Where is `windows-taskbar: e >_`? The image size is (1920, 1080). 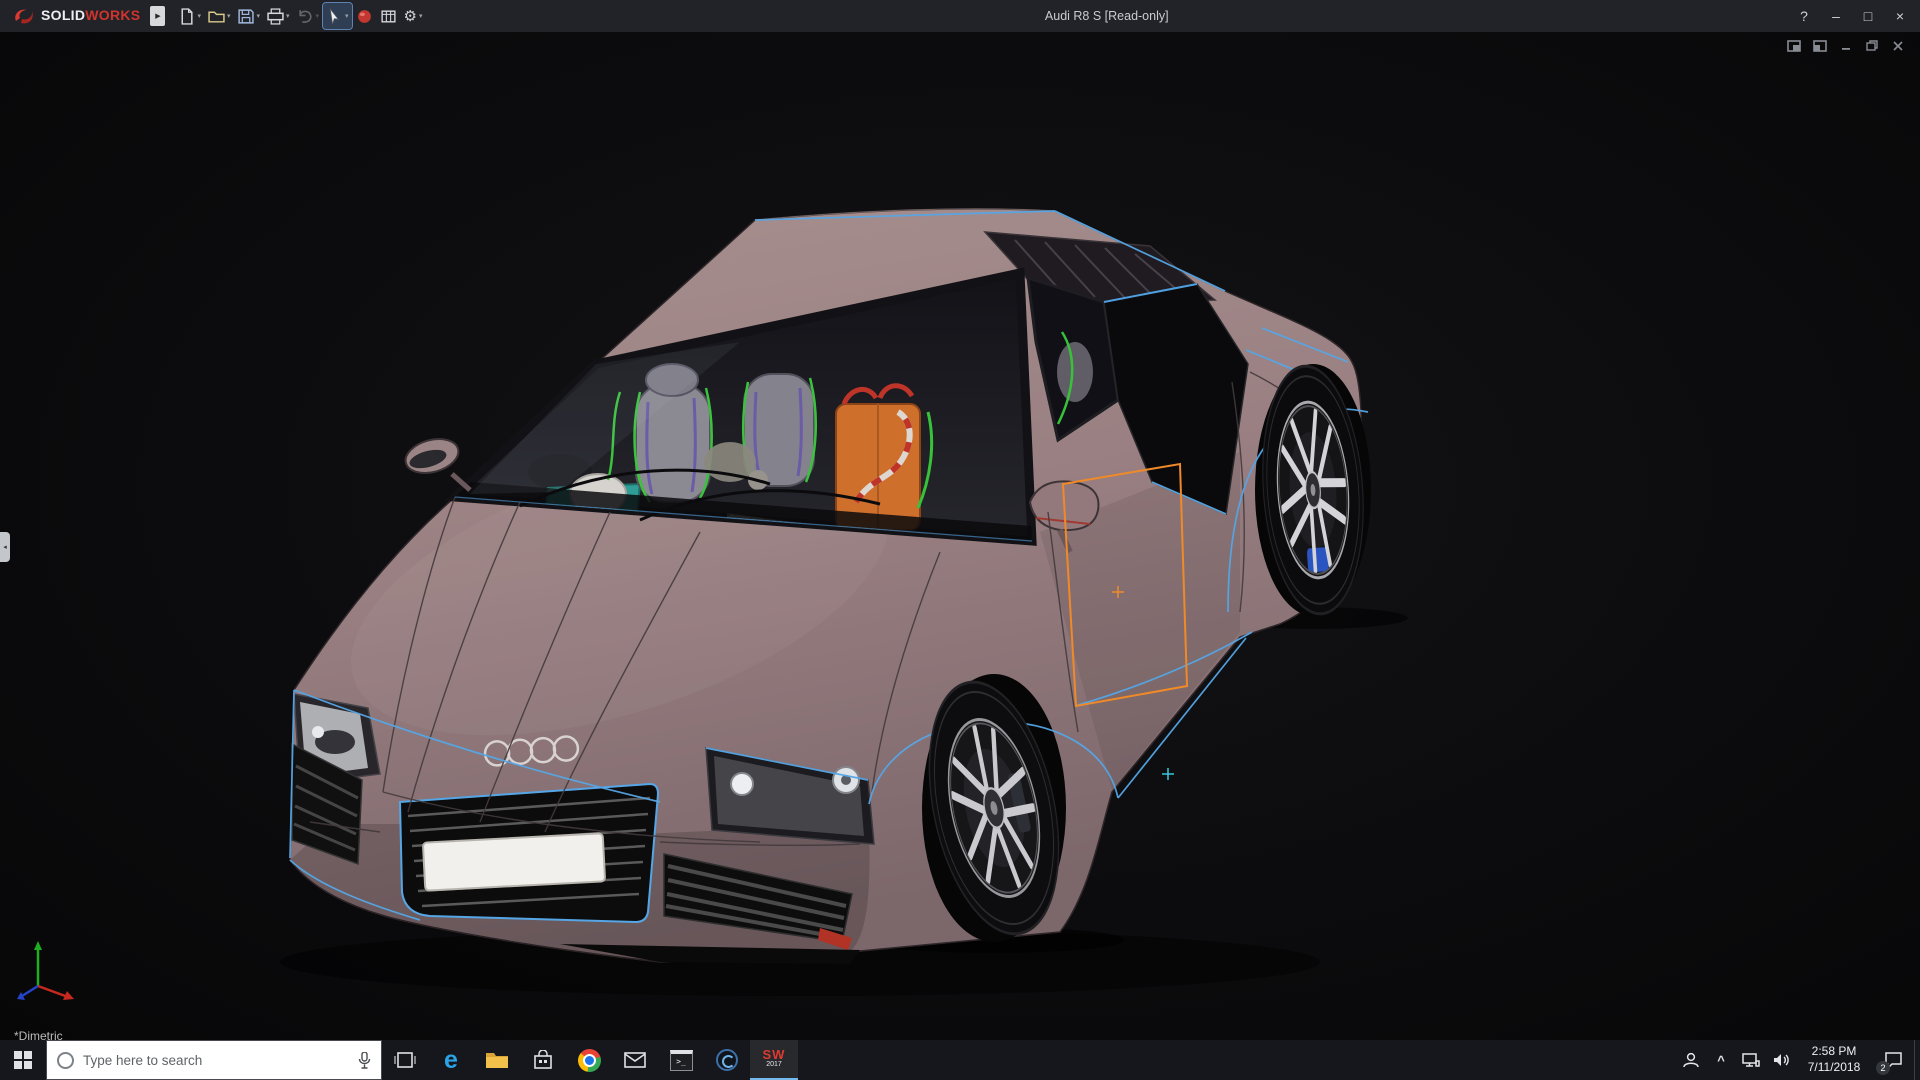 windows-taskbar: e >_ is located at coordinates (960, 1060).